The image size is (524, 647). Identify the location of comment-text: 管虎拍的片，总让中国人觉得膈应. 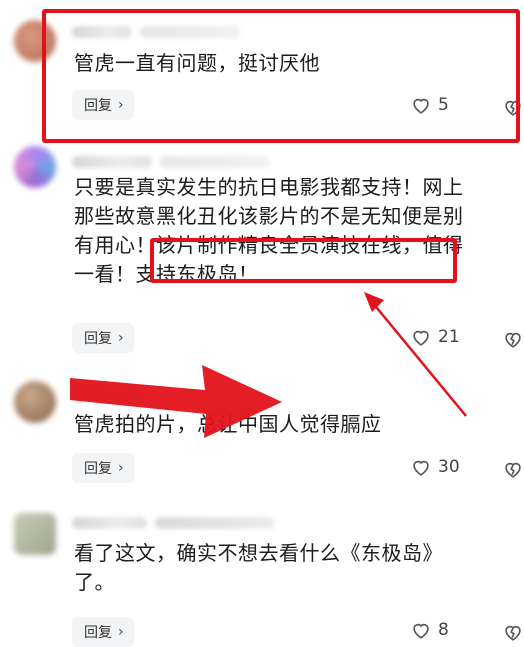
(228, 424).